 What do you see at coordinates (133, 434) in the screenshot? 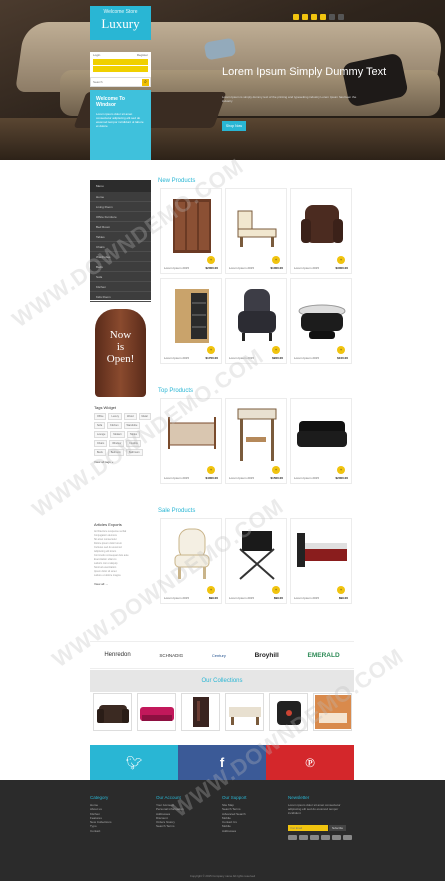
I see `tag-chip: Tables` at bounding box center [133, 434].